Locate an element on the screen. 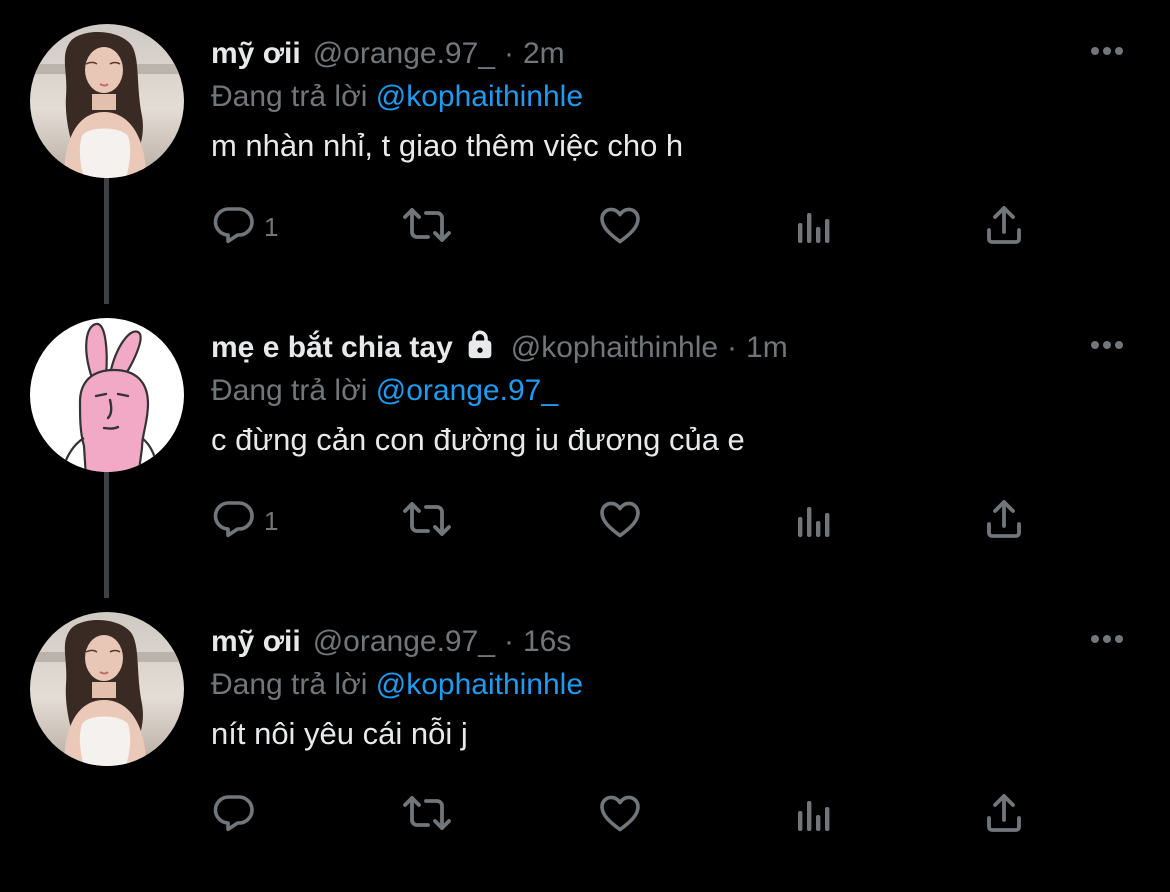 The height and width of the screenshot is (892, 1170). timestamp: 1m is located at coordinates (767, 348).